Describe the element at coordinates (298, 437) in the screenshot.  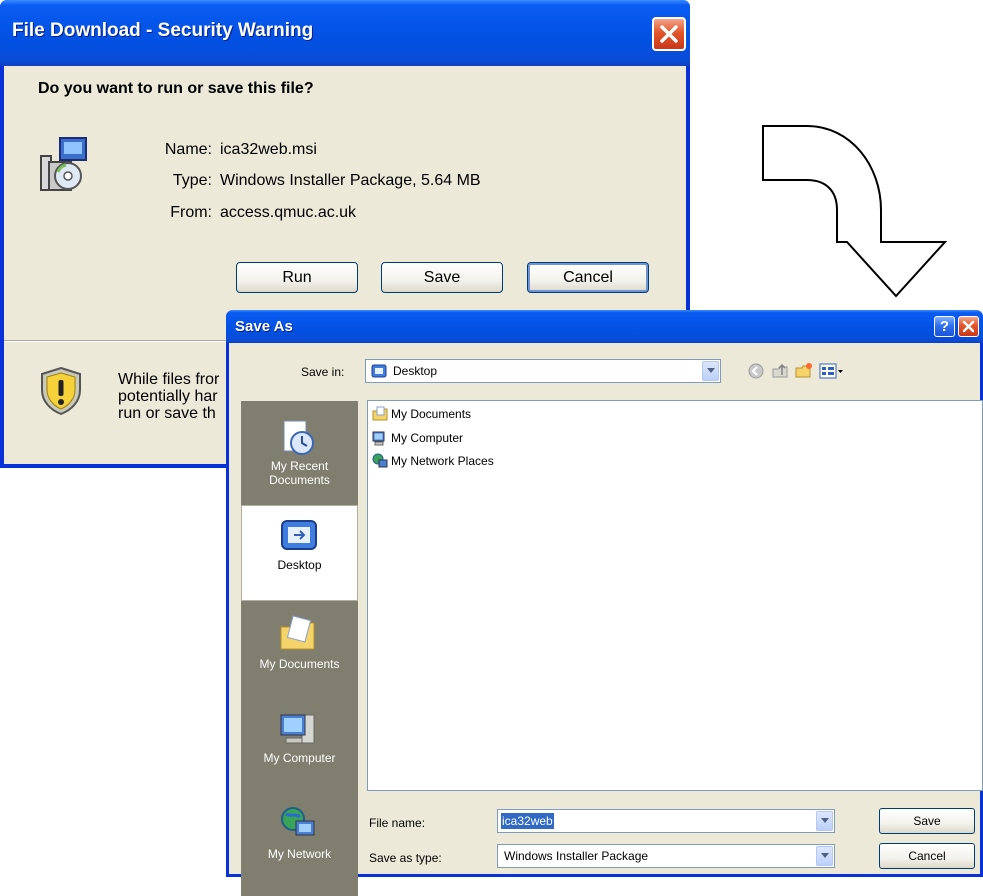
I see `recent-documents-icon` at that location.